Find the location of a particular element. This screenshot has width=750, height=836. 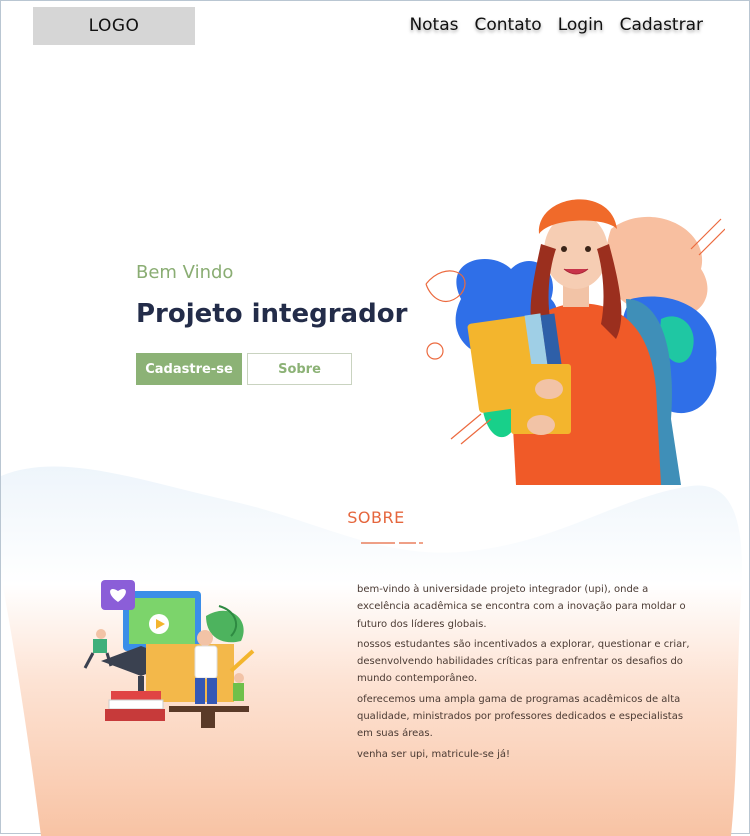

online-learning-illustration is located at coordinates (169, 654).